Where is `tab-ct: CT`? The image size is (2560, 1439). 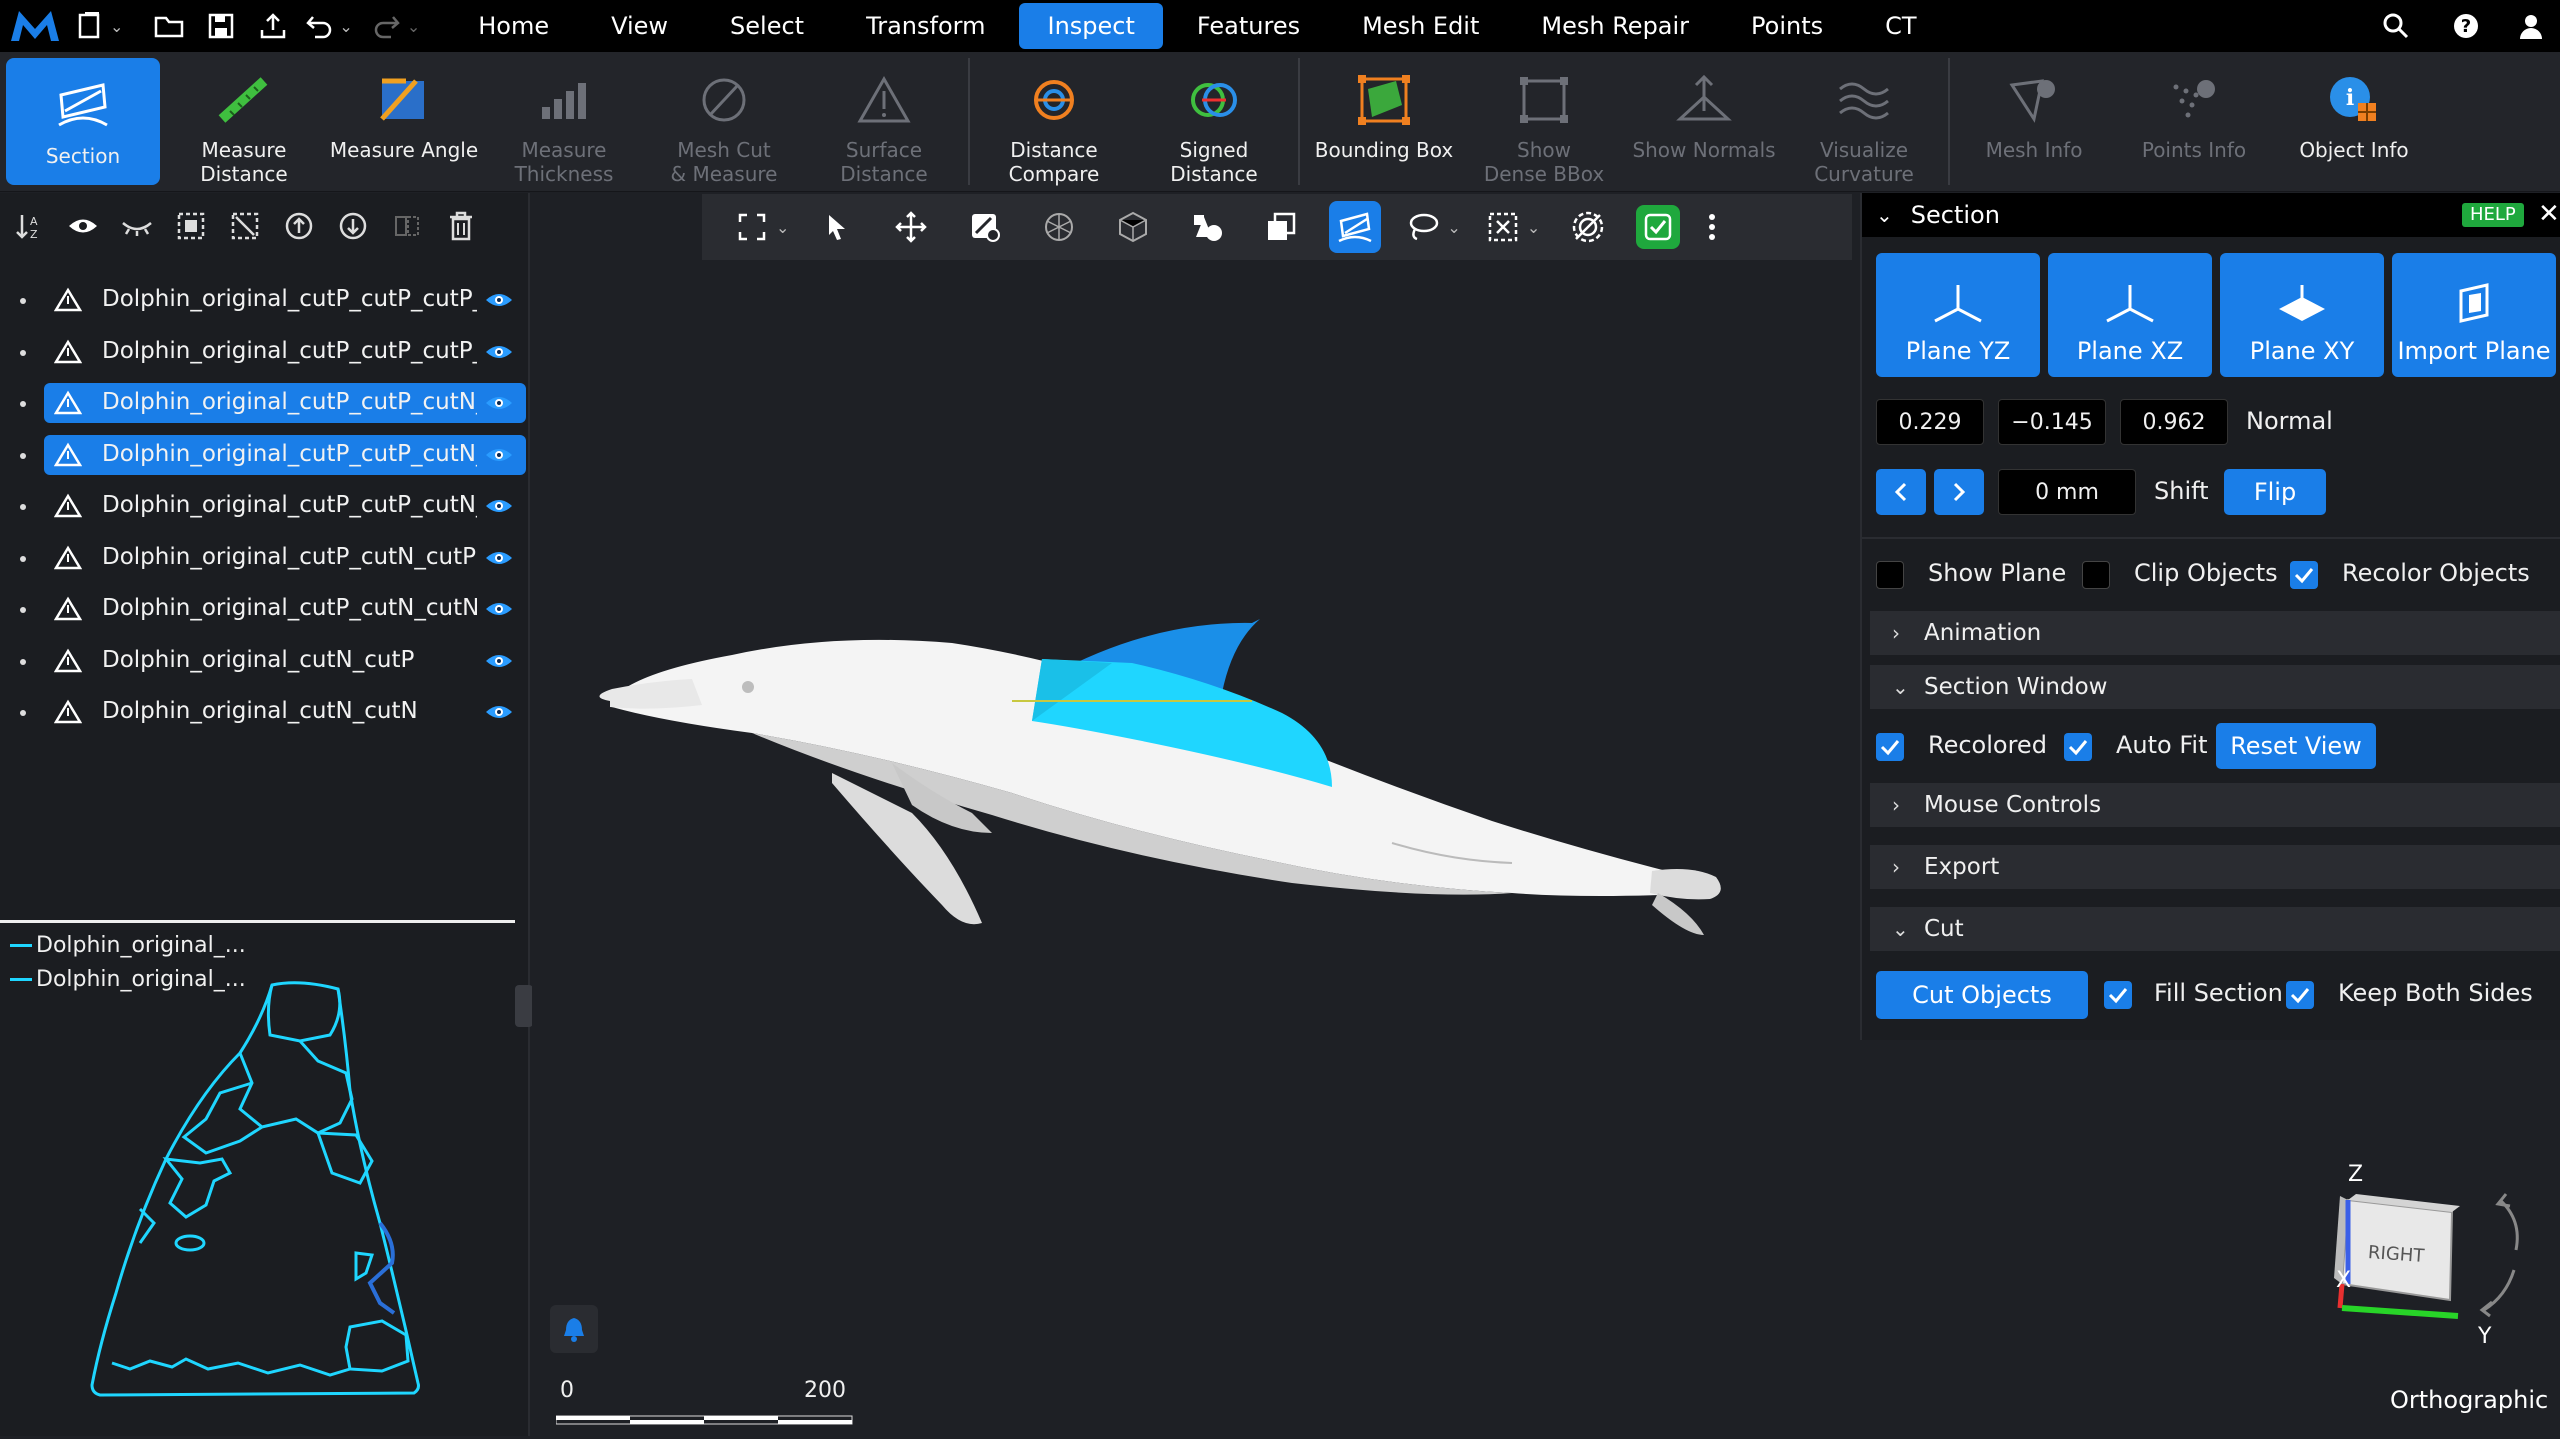 tab-ct: CT is located at coordinates (1900, 26).